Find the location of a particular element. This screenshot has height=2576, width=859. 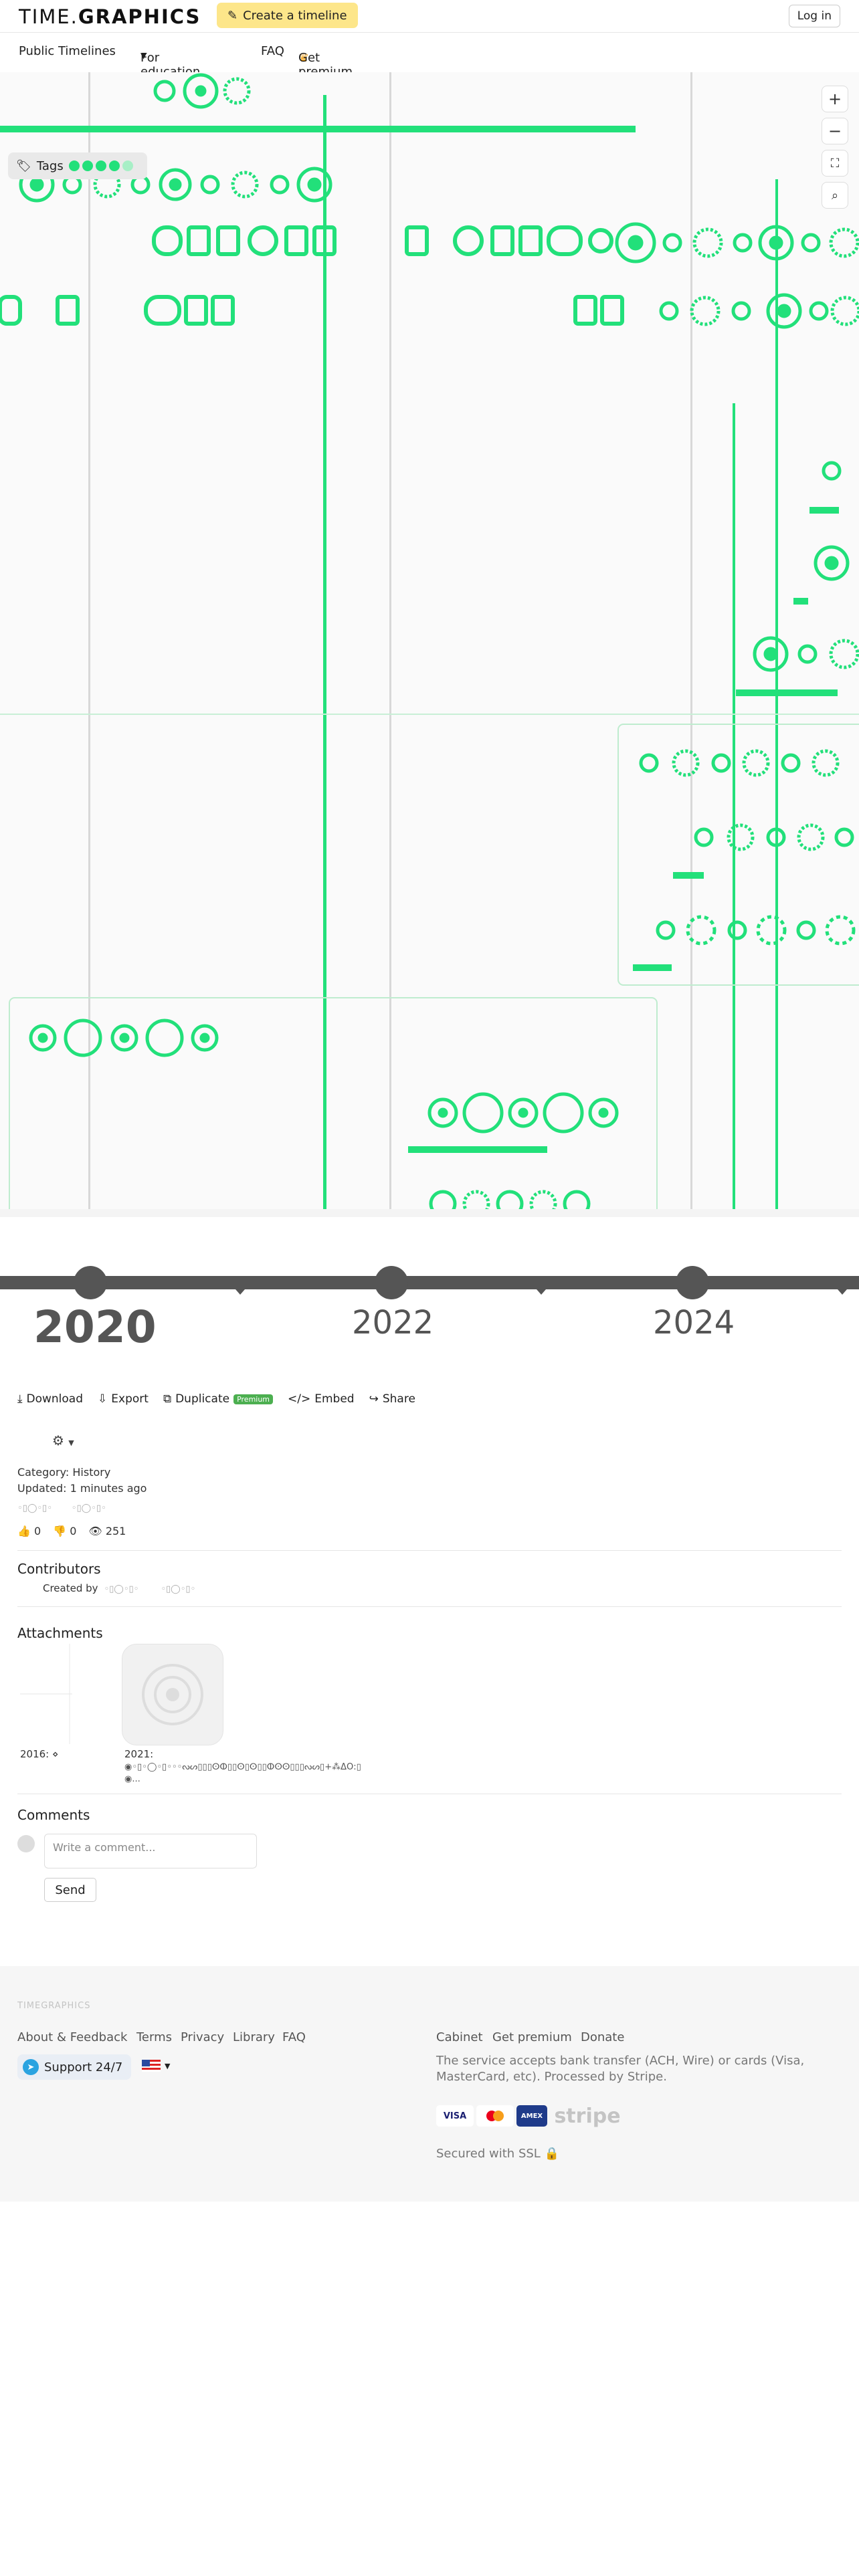

timeline-axis is located at coordinates (429, 1283).